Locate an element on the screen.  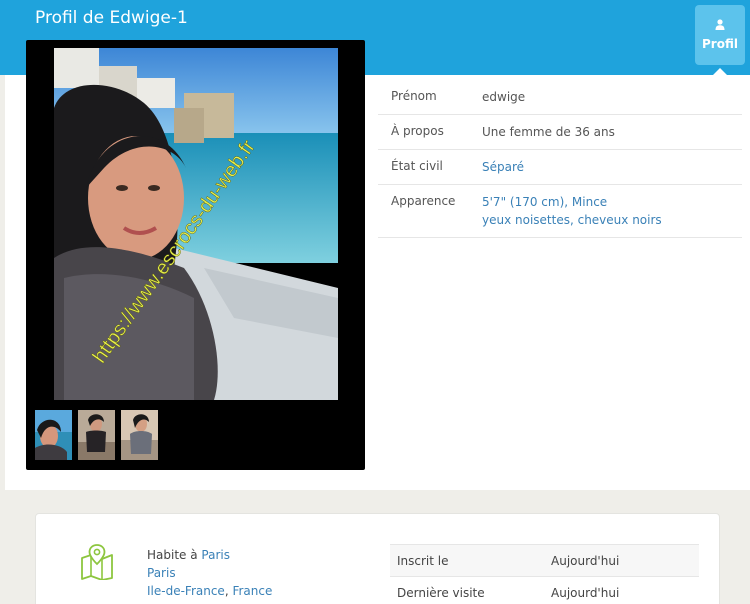
country-link: France is located at coordinates (252, 591).